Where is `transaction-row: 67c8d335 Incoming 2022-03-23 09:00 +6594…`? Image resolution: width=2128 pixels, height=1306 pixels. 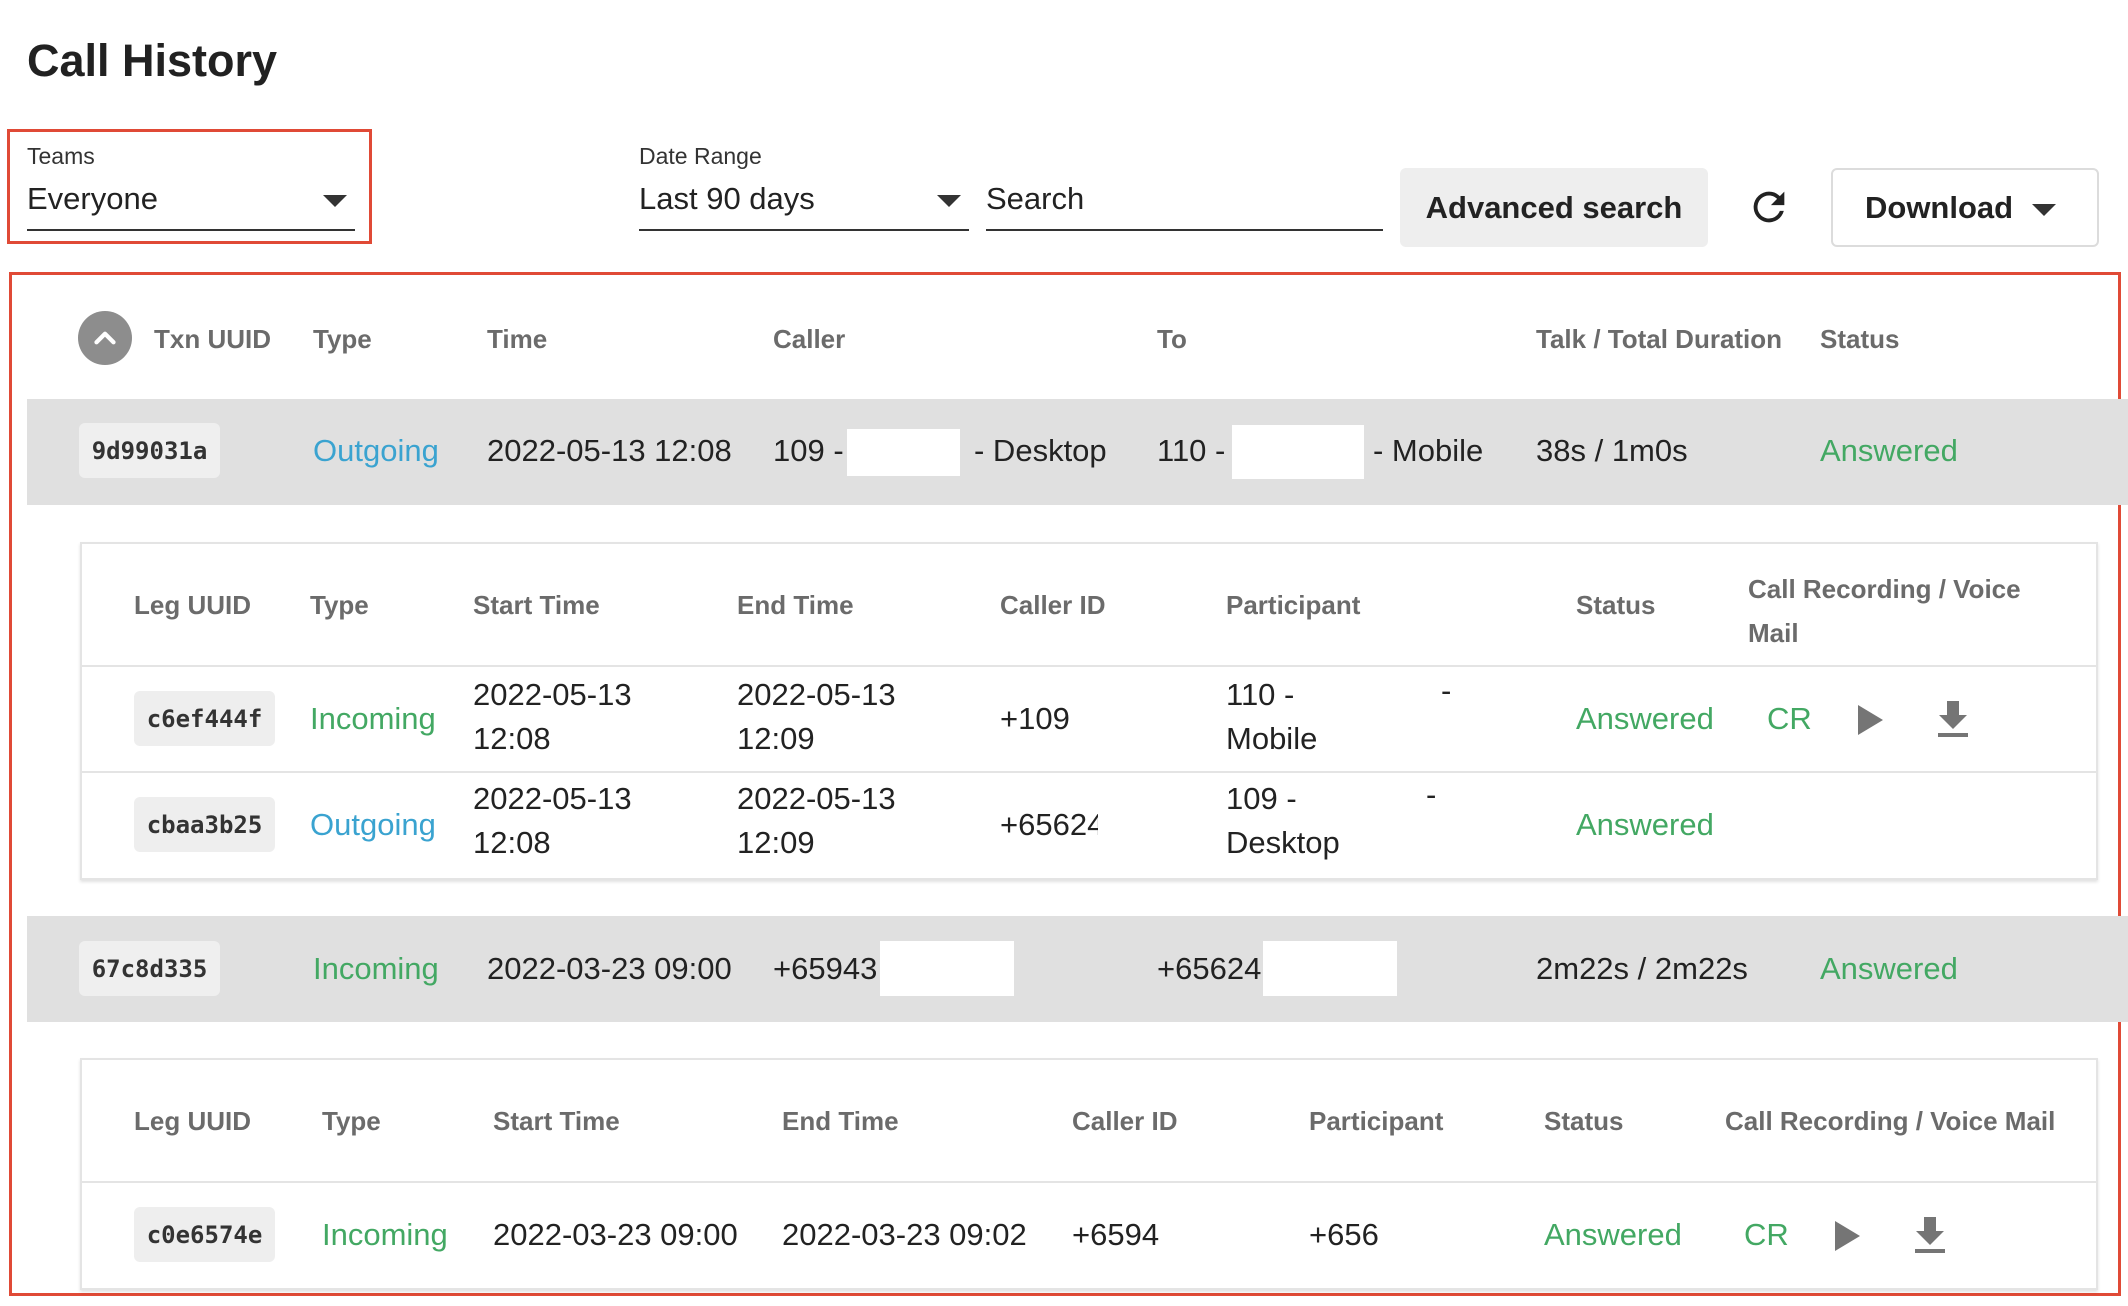 transaction-row: 67c8d335 Incoming 2022-03-23 09:00 +6594… is located at coordinates (1077, 969).